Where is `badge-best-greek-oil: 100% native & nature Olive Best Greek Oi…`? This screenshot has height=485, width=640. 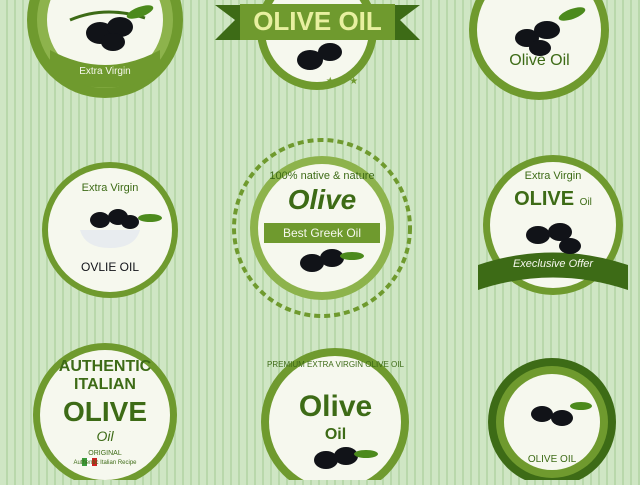
badge-best-greek-oil: 100% native & nature Olive Best Greek Oi… is located at coordinates (322, 228).